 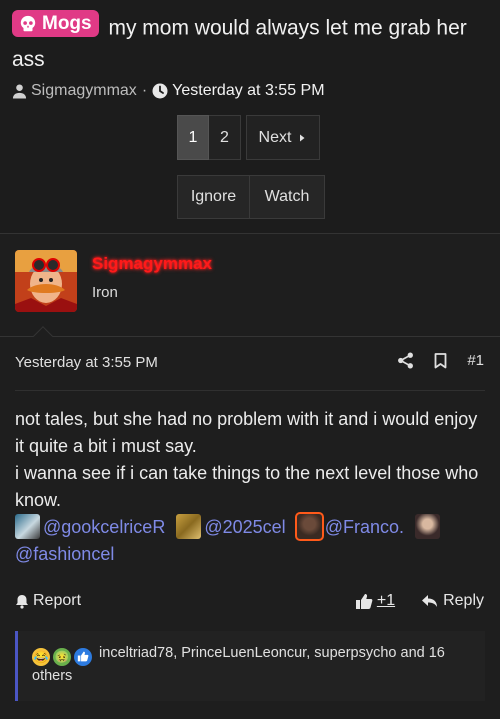 I want to click on ignore-button: Ignore, so click(x=213, y=197).